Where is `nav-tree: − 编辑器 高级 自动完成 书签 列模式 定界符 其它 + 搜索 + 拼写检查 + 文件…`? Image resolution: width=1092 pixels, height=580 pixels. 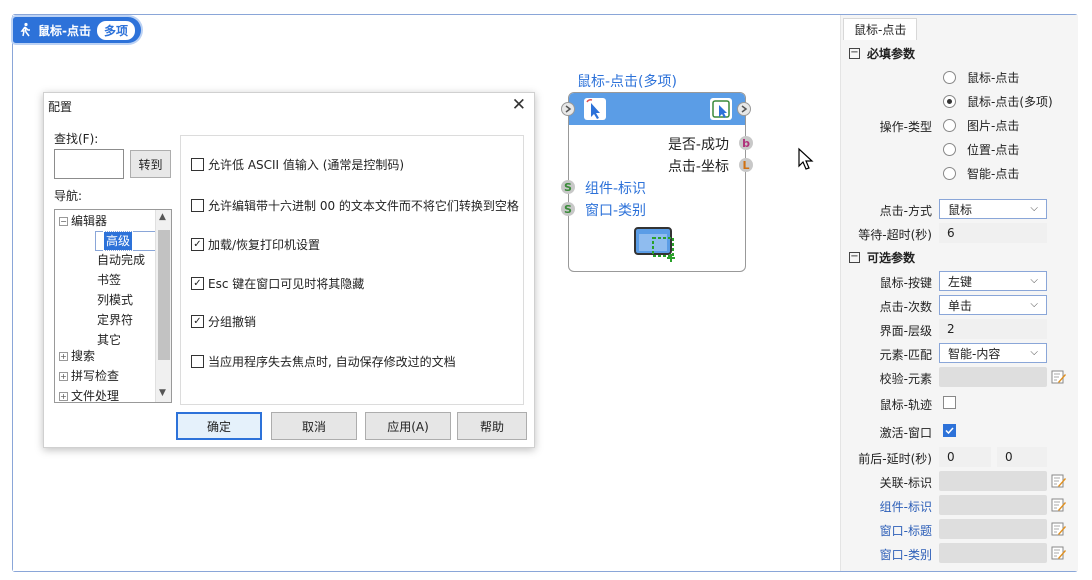 nav-tree: − 编辑器 高级 自动完成 书签 列模式 定界符 其它 + 搜索 + 拼写检查 + 文件… is located at coordinates (113, 306).